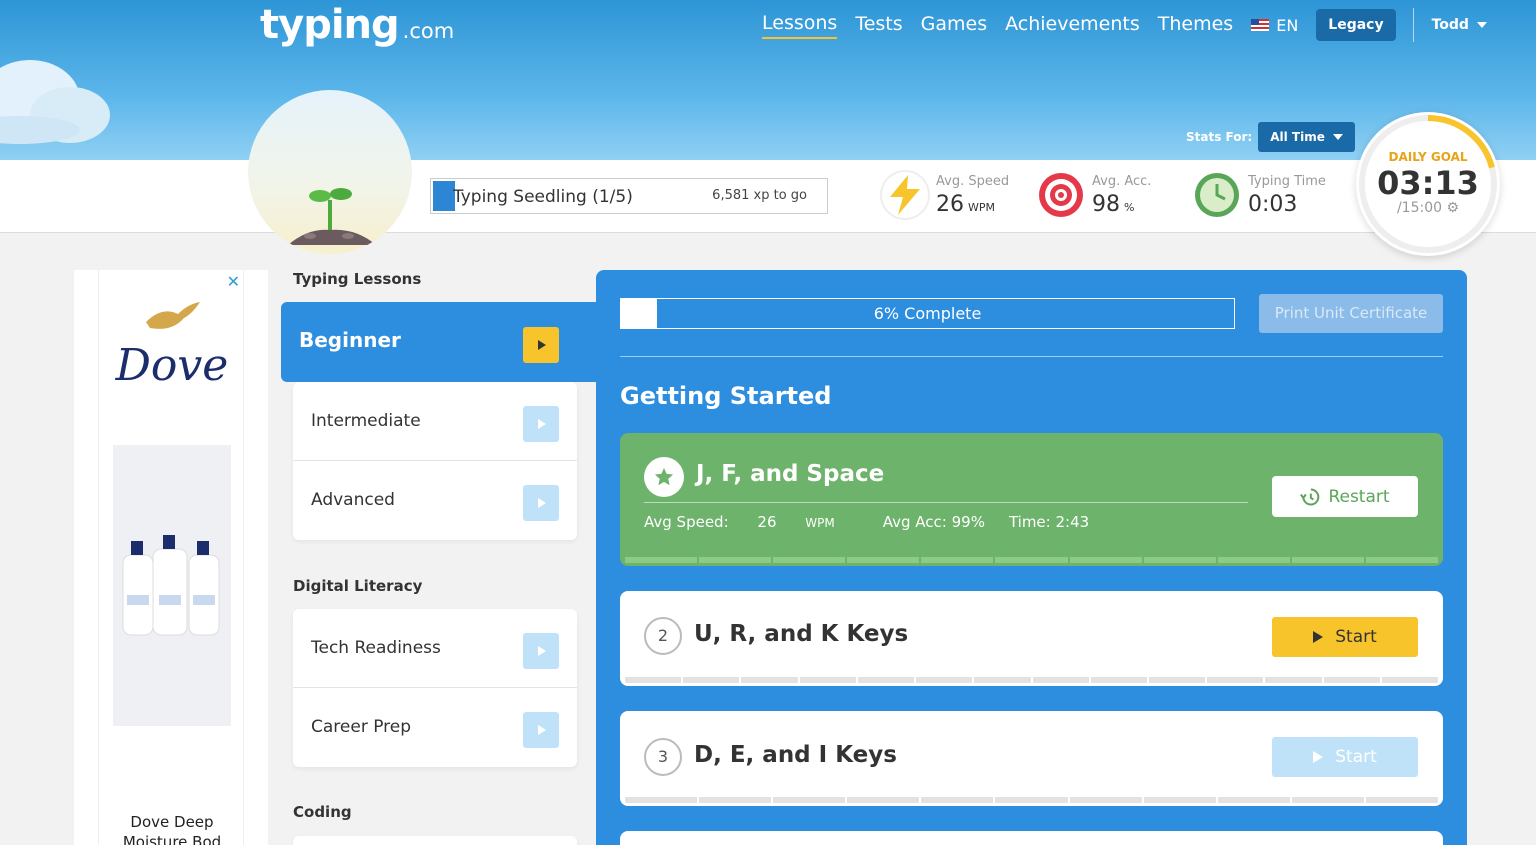  I want to click on level-name: Typing Seedling (1/5), so click(543, 197).